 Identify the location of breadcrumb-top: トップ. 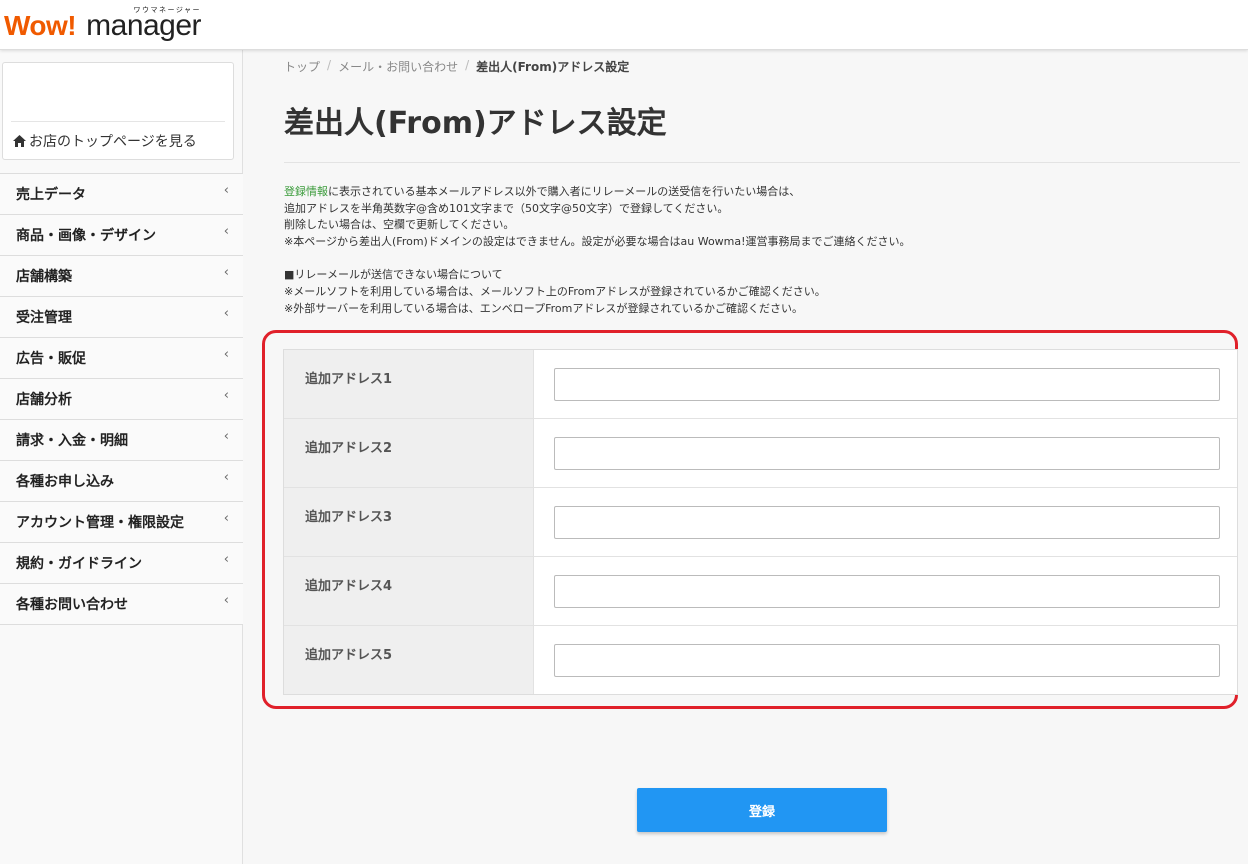
(302, 66).